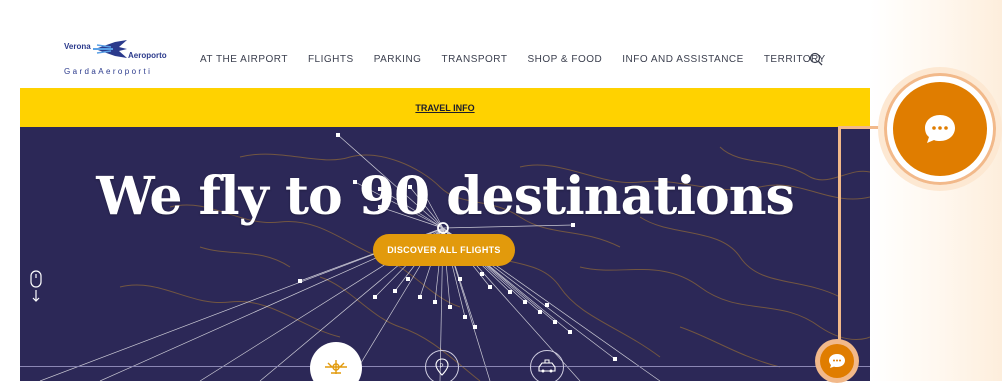 The image size is (1002, 383). I want to click on hero-title: We fly to 90 destinations, so click(445, 196).